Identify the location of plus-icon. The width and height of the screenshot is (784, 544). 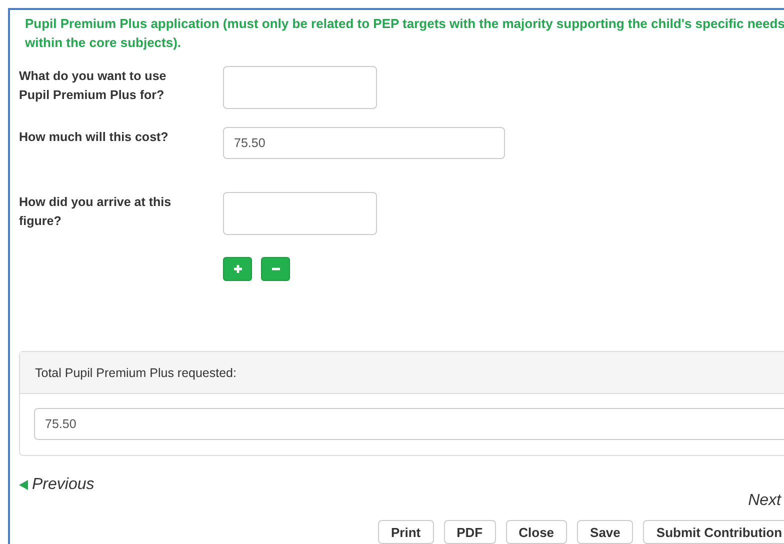
(237, 269).